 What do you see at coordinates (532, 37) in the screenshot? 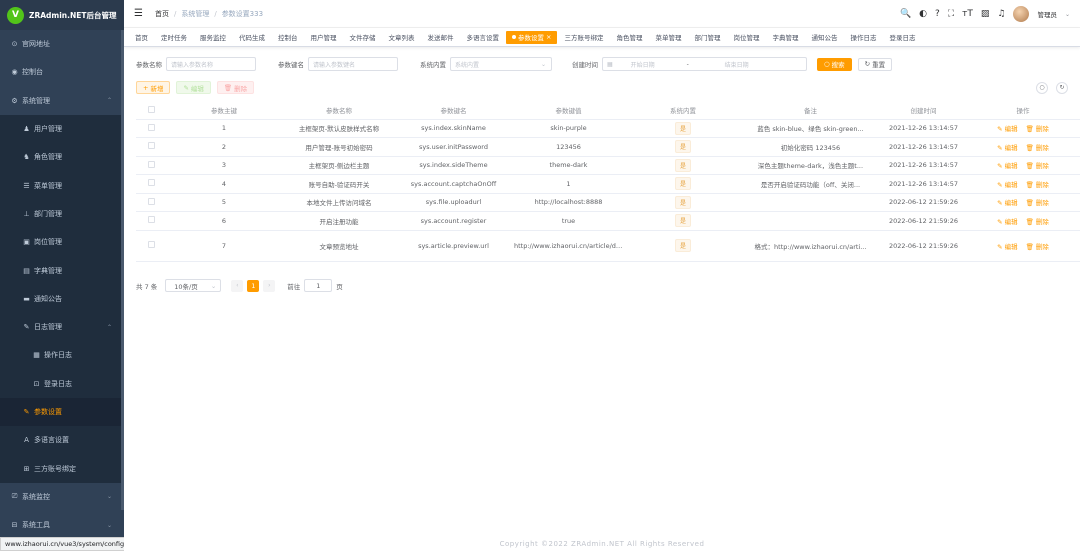
I see `tag-item: 参数设置 ×` at bounding box center [532, 37].